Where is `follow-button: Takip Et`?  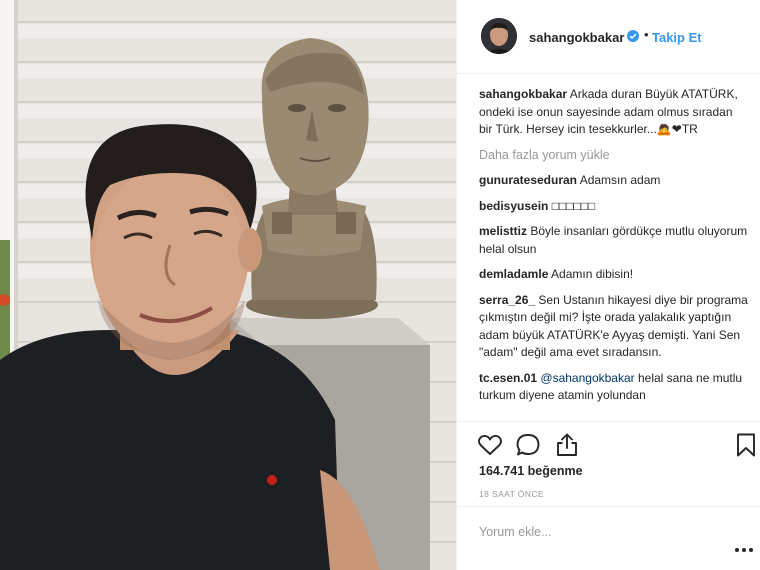
follow-button: Takip Et is located at coordinates (677, 37).